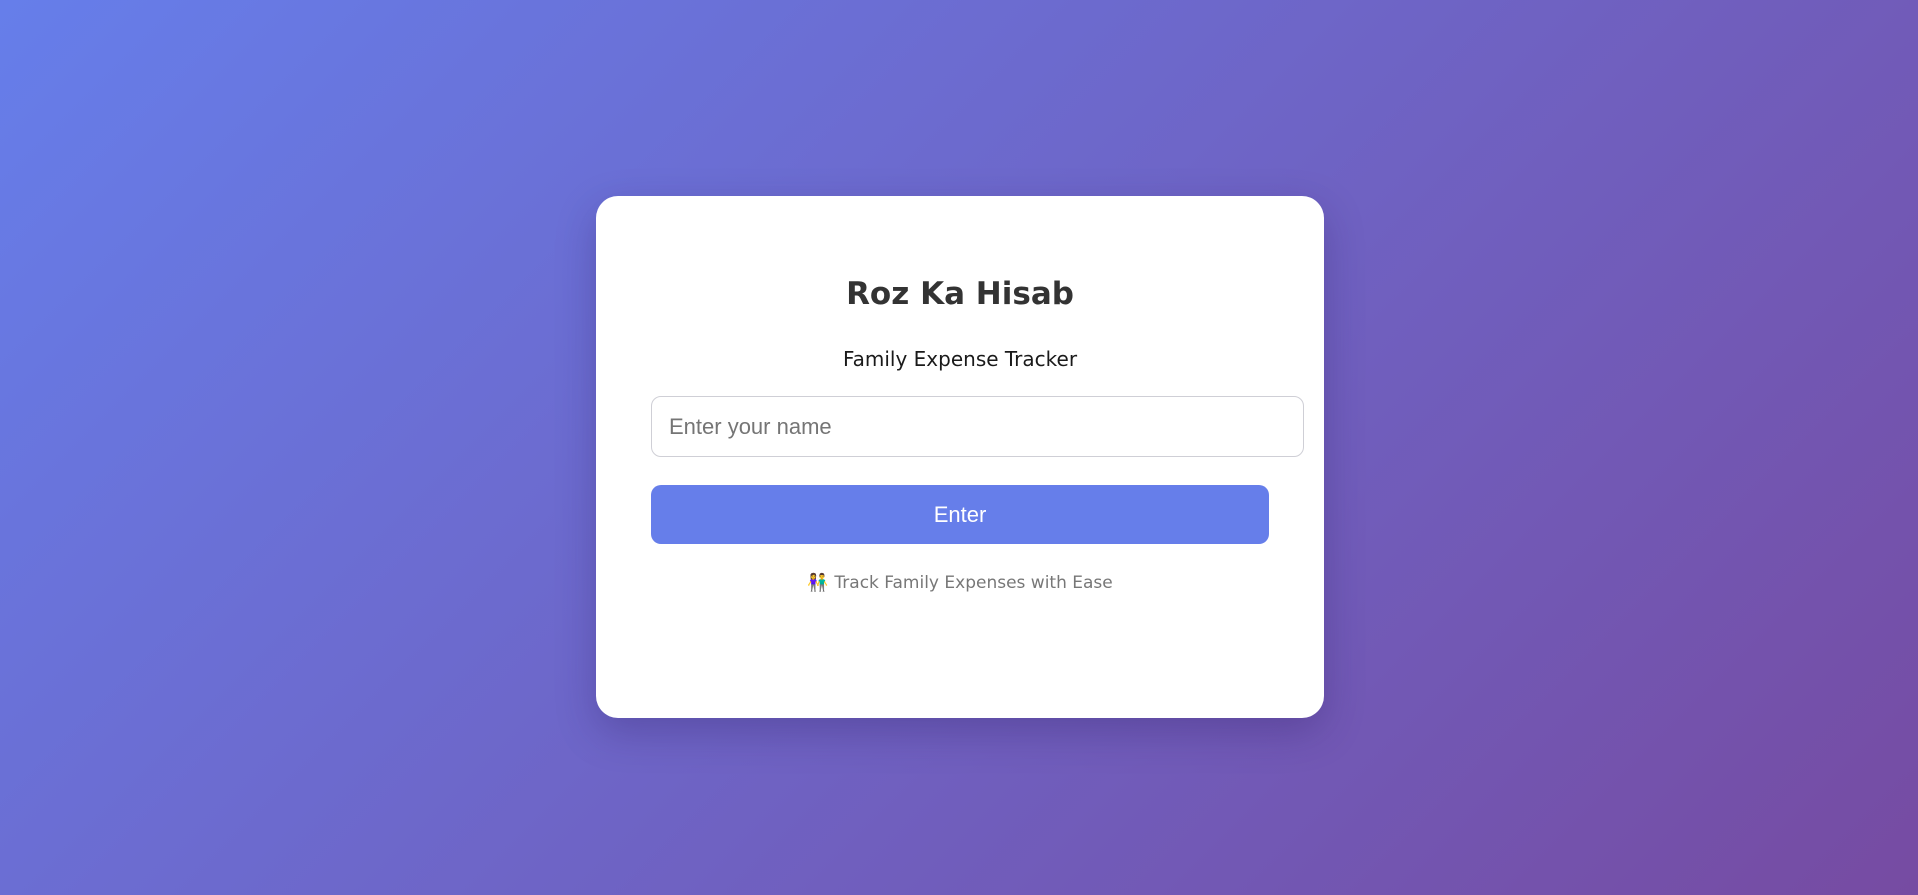 This screenshot has width=1918, height=895. Describe the element at coordinates (818, 583) in the screenshot. I see `family-icon: 👫` at that location.